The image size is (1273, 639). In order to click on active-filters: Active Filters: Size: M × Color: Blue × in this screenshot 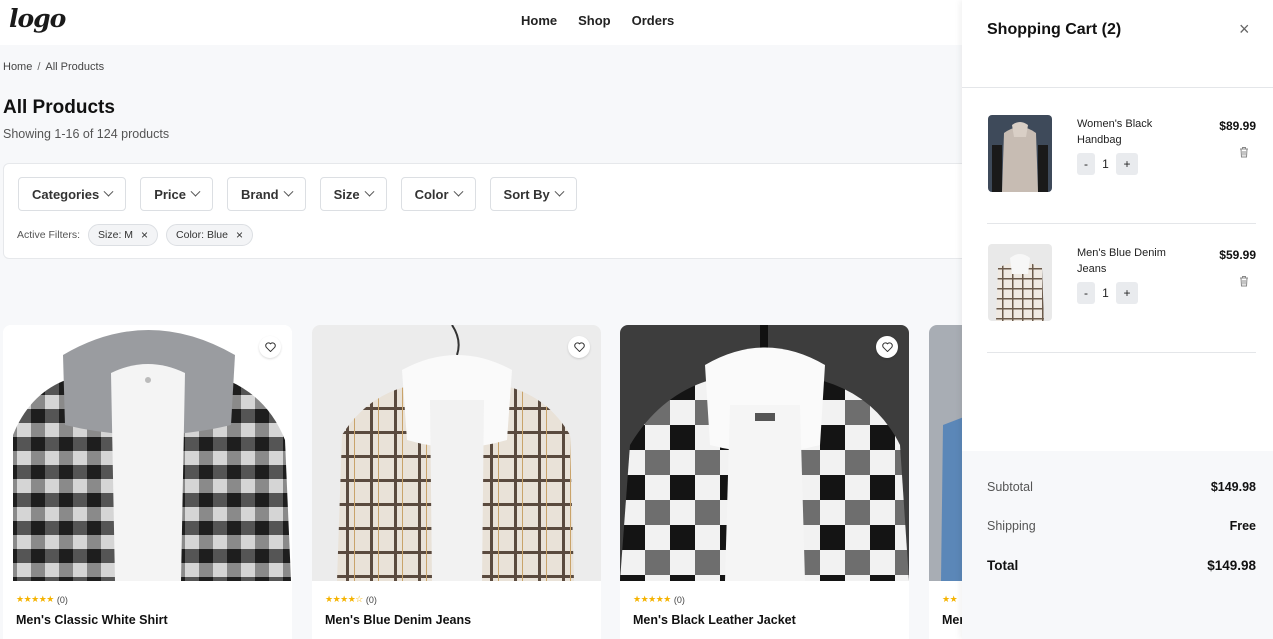, I will do `click(135, 235)`.